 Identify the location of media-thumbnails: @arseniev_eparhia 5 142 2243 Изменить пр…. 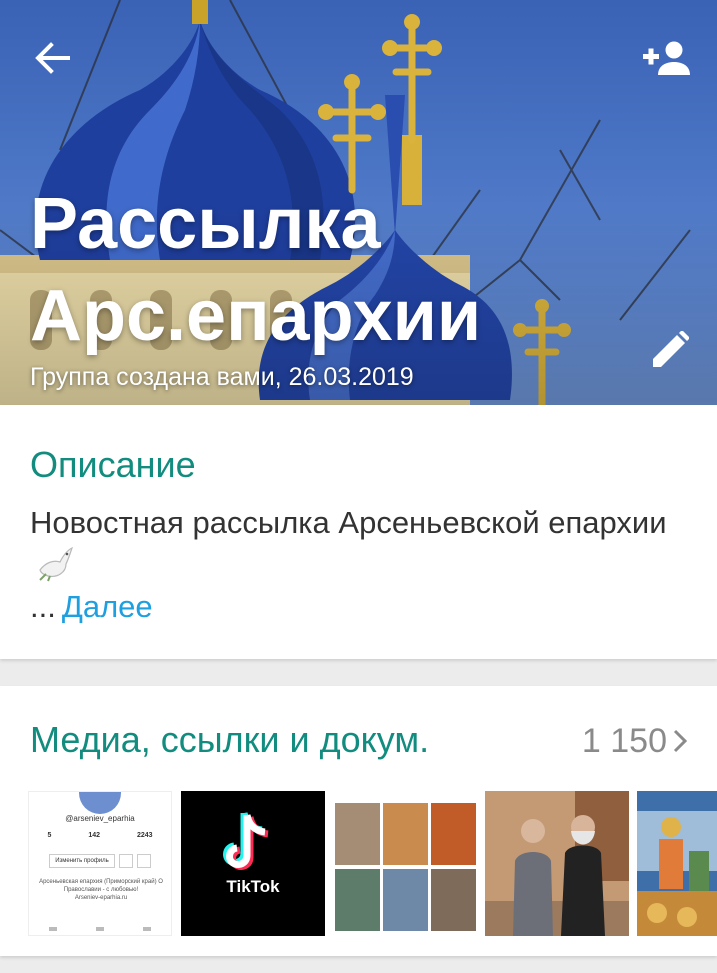
(372, 863).